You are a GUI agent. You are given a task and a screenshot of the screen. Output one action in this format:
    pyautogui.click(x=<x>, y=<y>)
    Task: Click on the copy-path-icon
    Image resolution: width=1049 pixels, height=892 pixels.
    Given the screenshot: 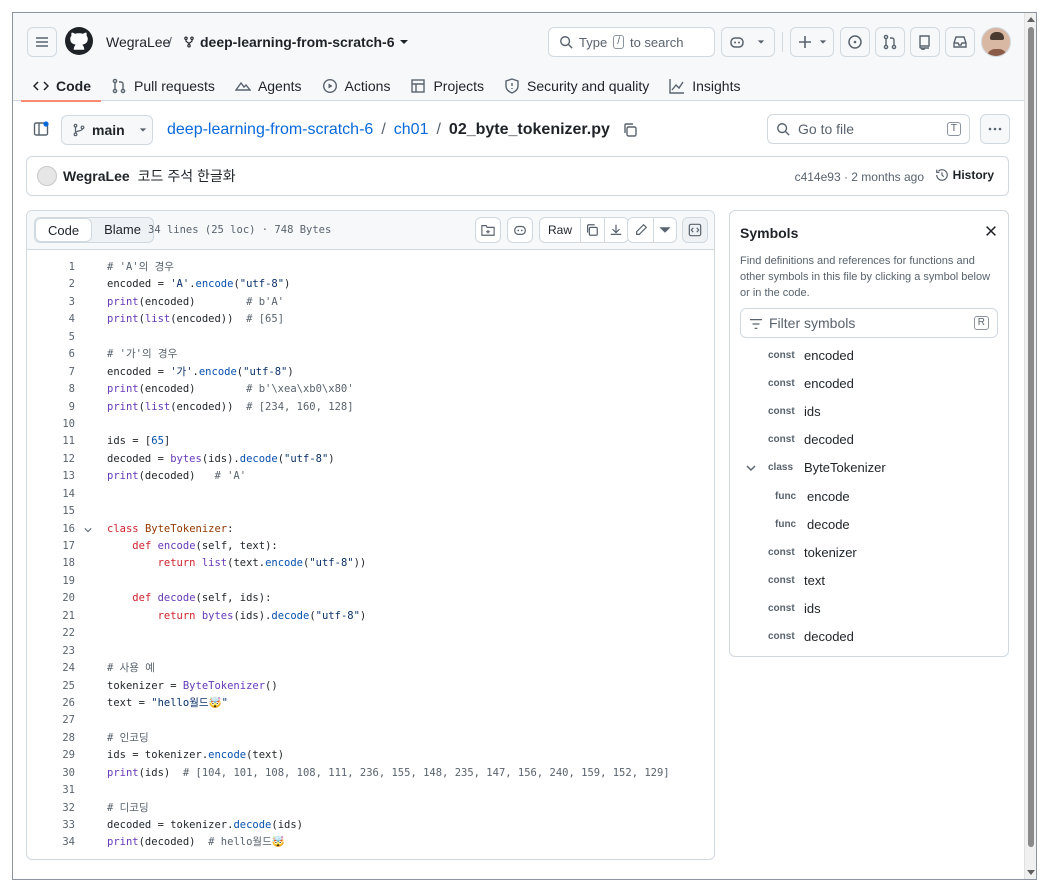 What is the action you would take?
    pyautogui.click(x=630, y=130)
    